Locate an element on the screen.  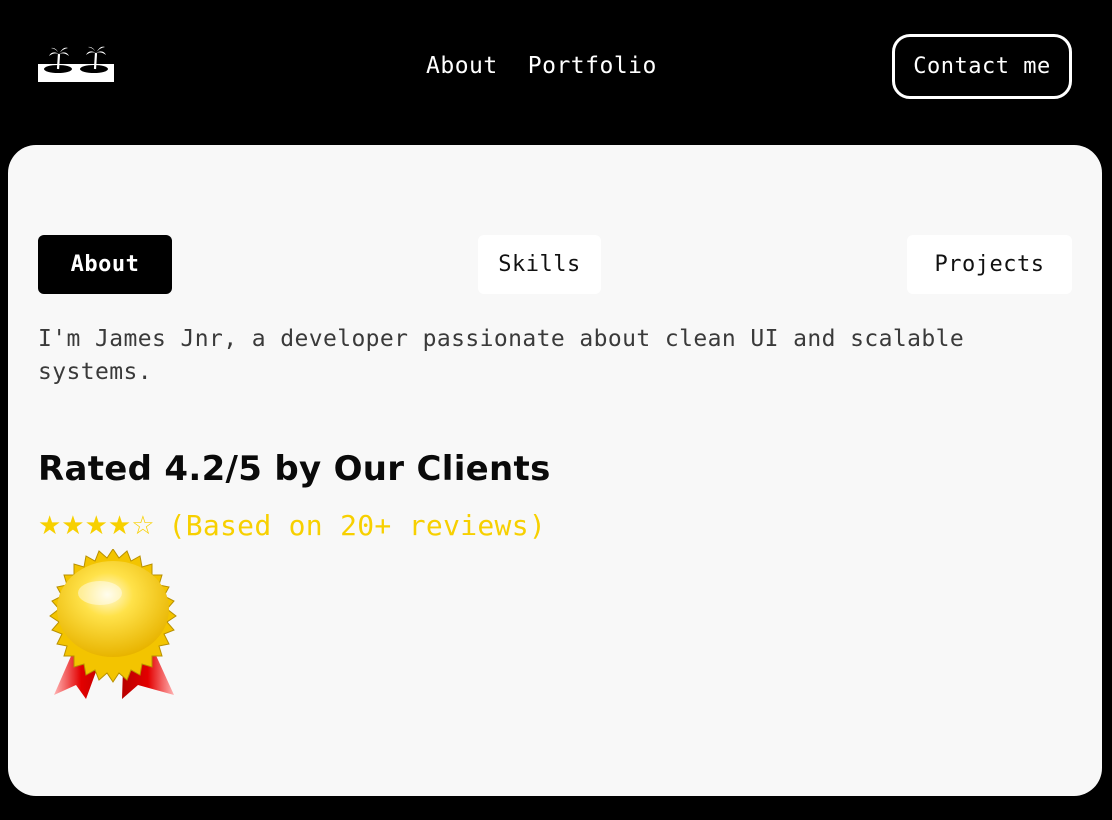
star-rating-icon: ★★★★☆ is located at coordinates (96, 525).